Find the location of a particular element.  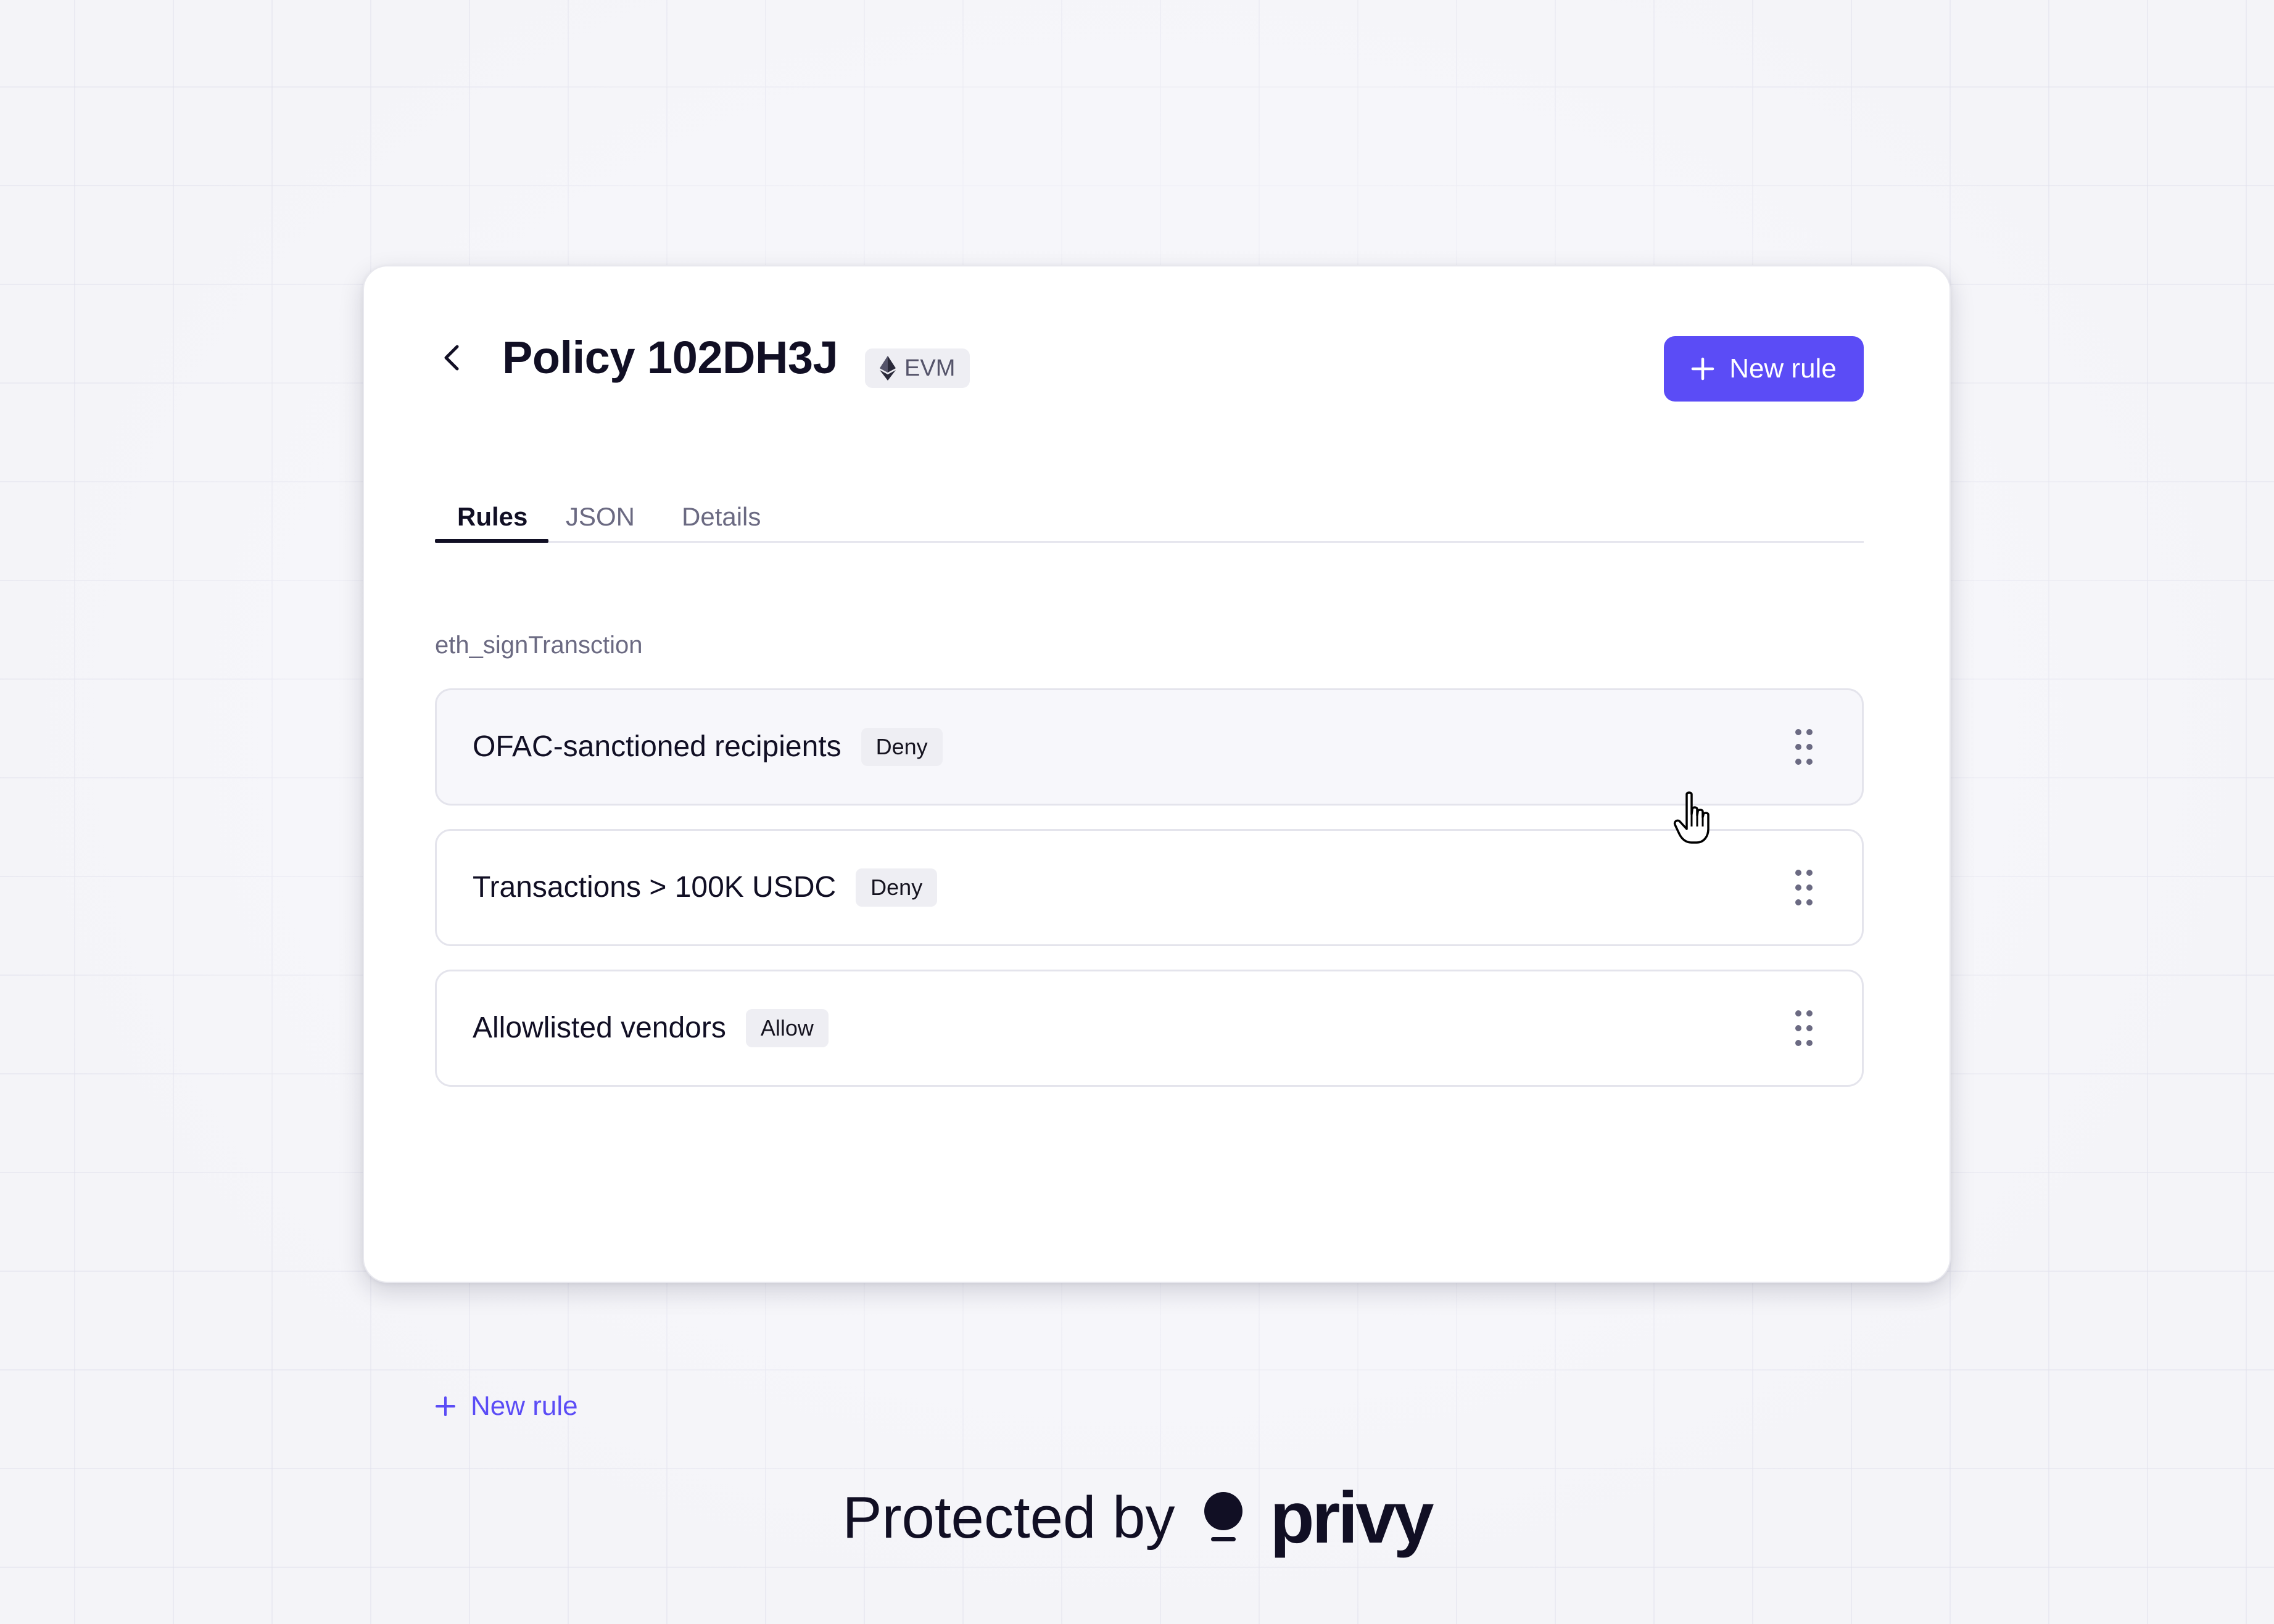

tab-divider is located at coordinates (1149, 542).